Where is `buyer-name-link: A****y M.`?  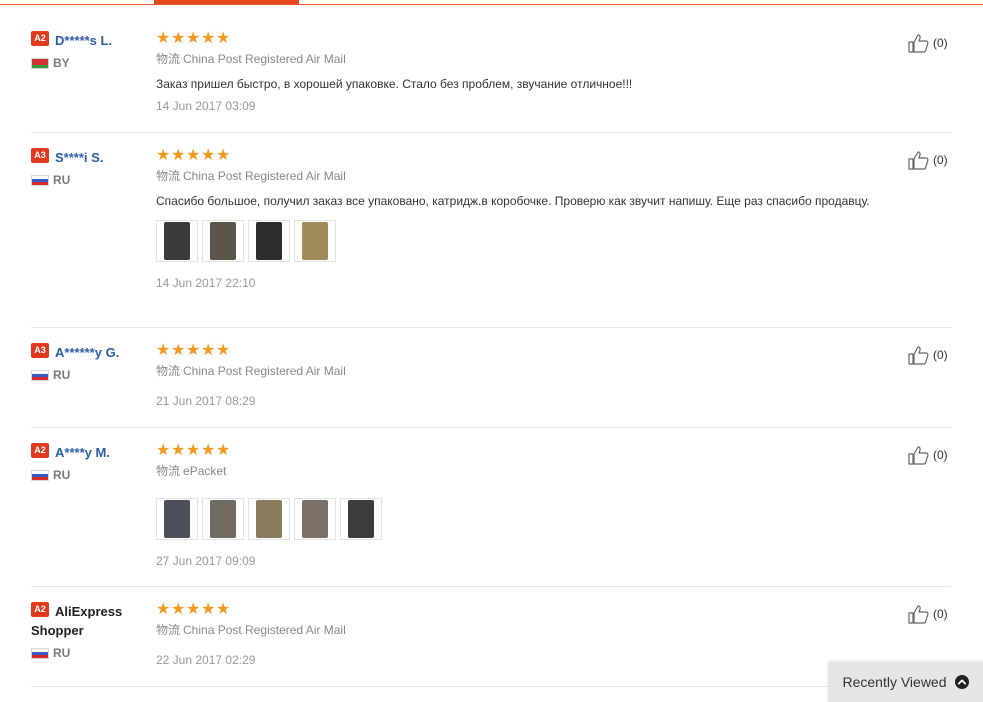 buyer-name-link: A****y M. is located at coordinates (82, 452).